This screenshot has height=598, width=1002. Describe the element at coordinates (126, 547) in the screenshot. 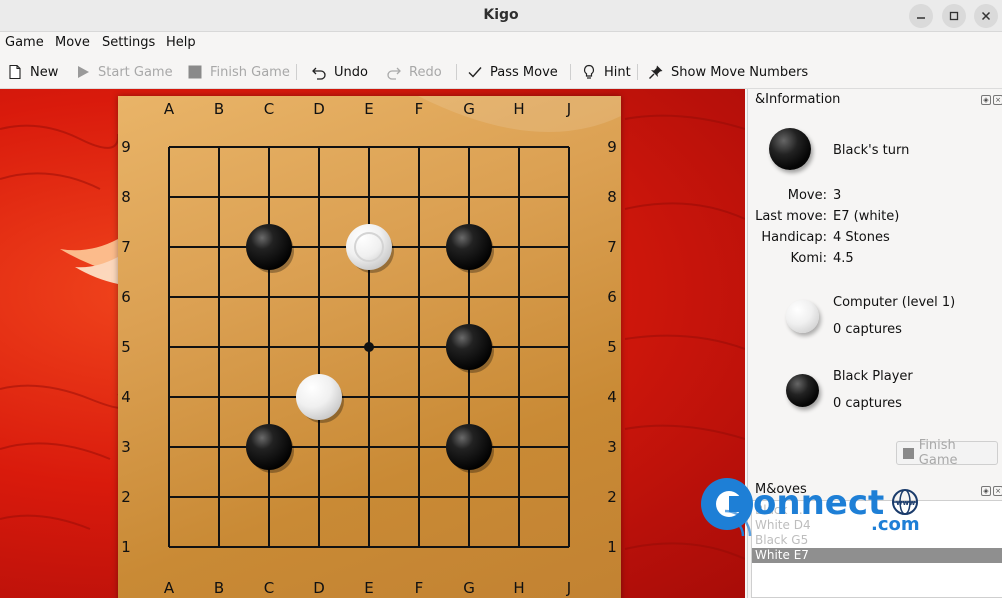

I see `row-label-left: 1` at that location.